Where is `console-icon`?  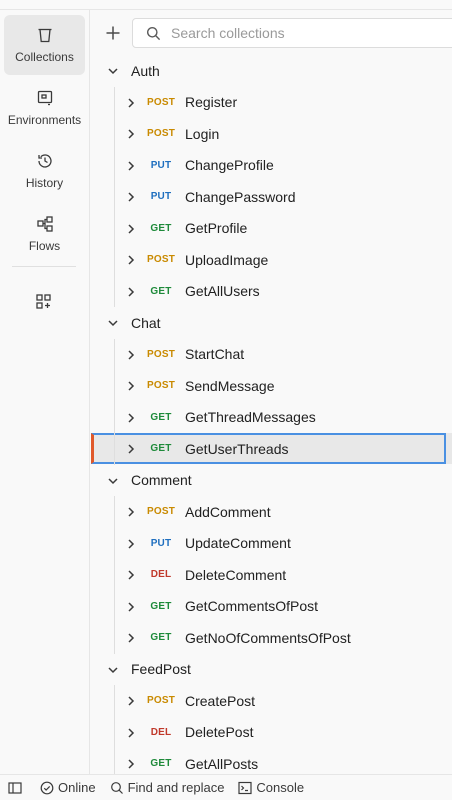
console-icon is located at coordinates (245, 787).